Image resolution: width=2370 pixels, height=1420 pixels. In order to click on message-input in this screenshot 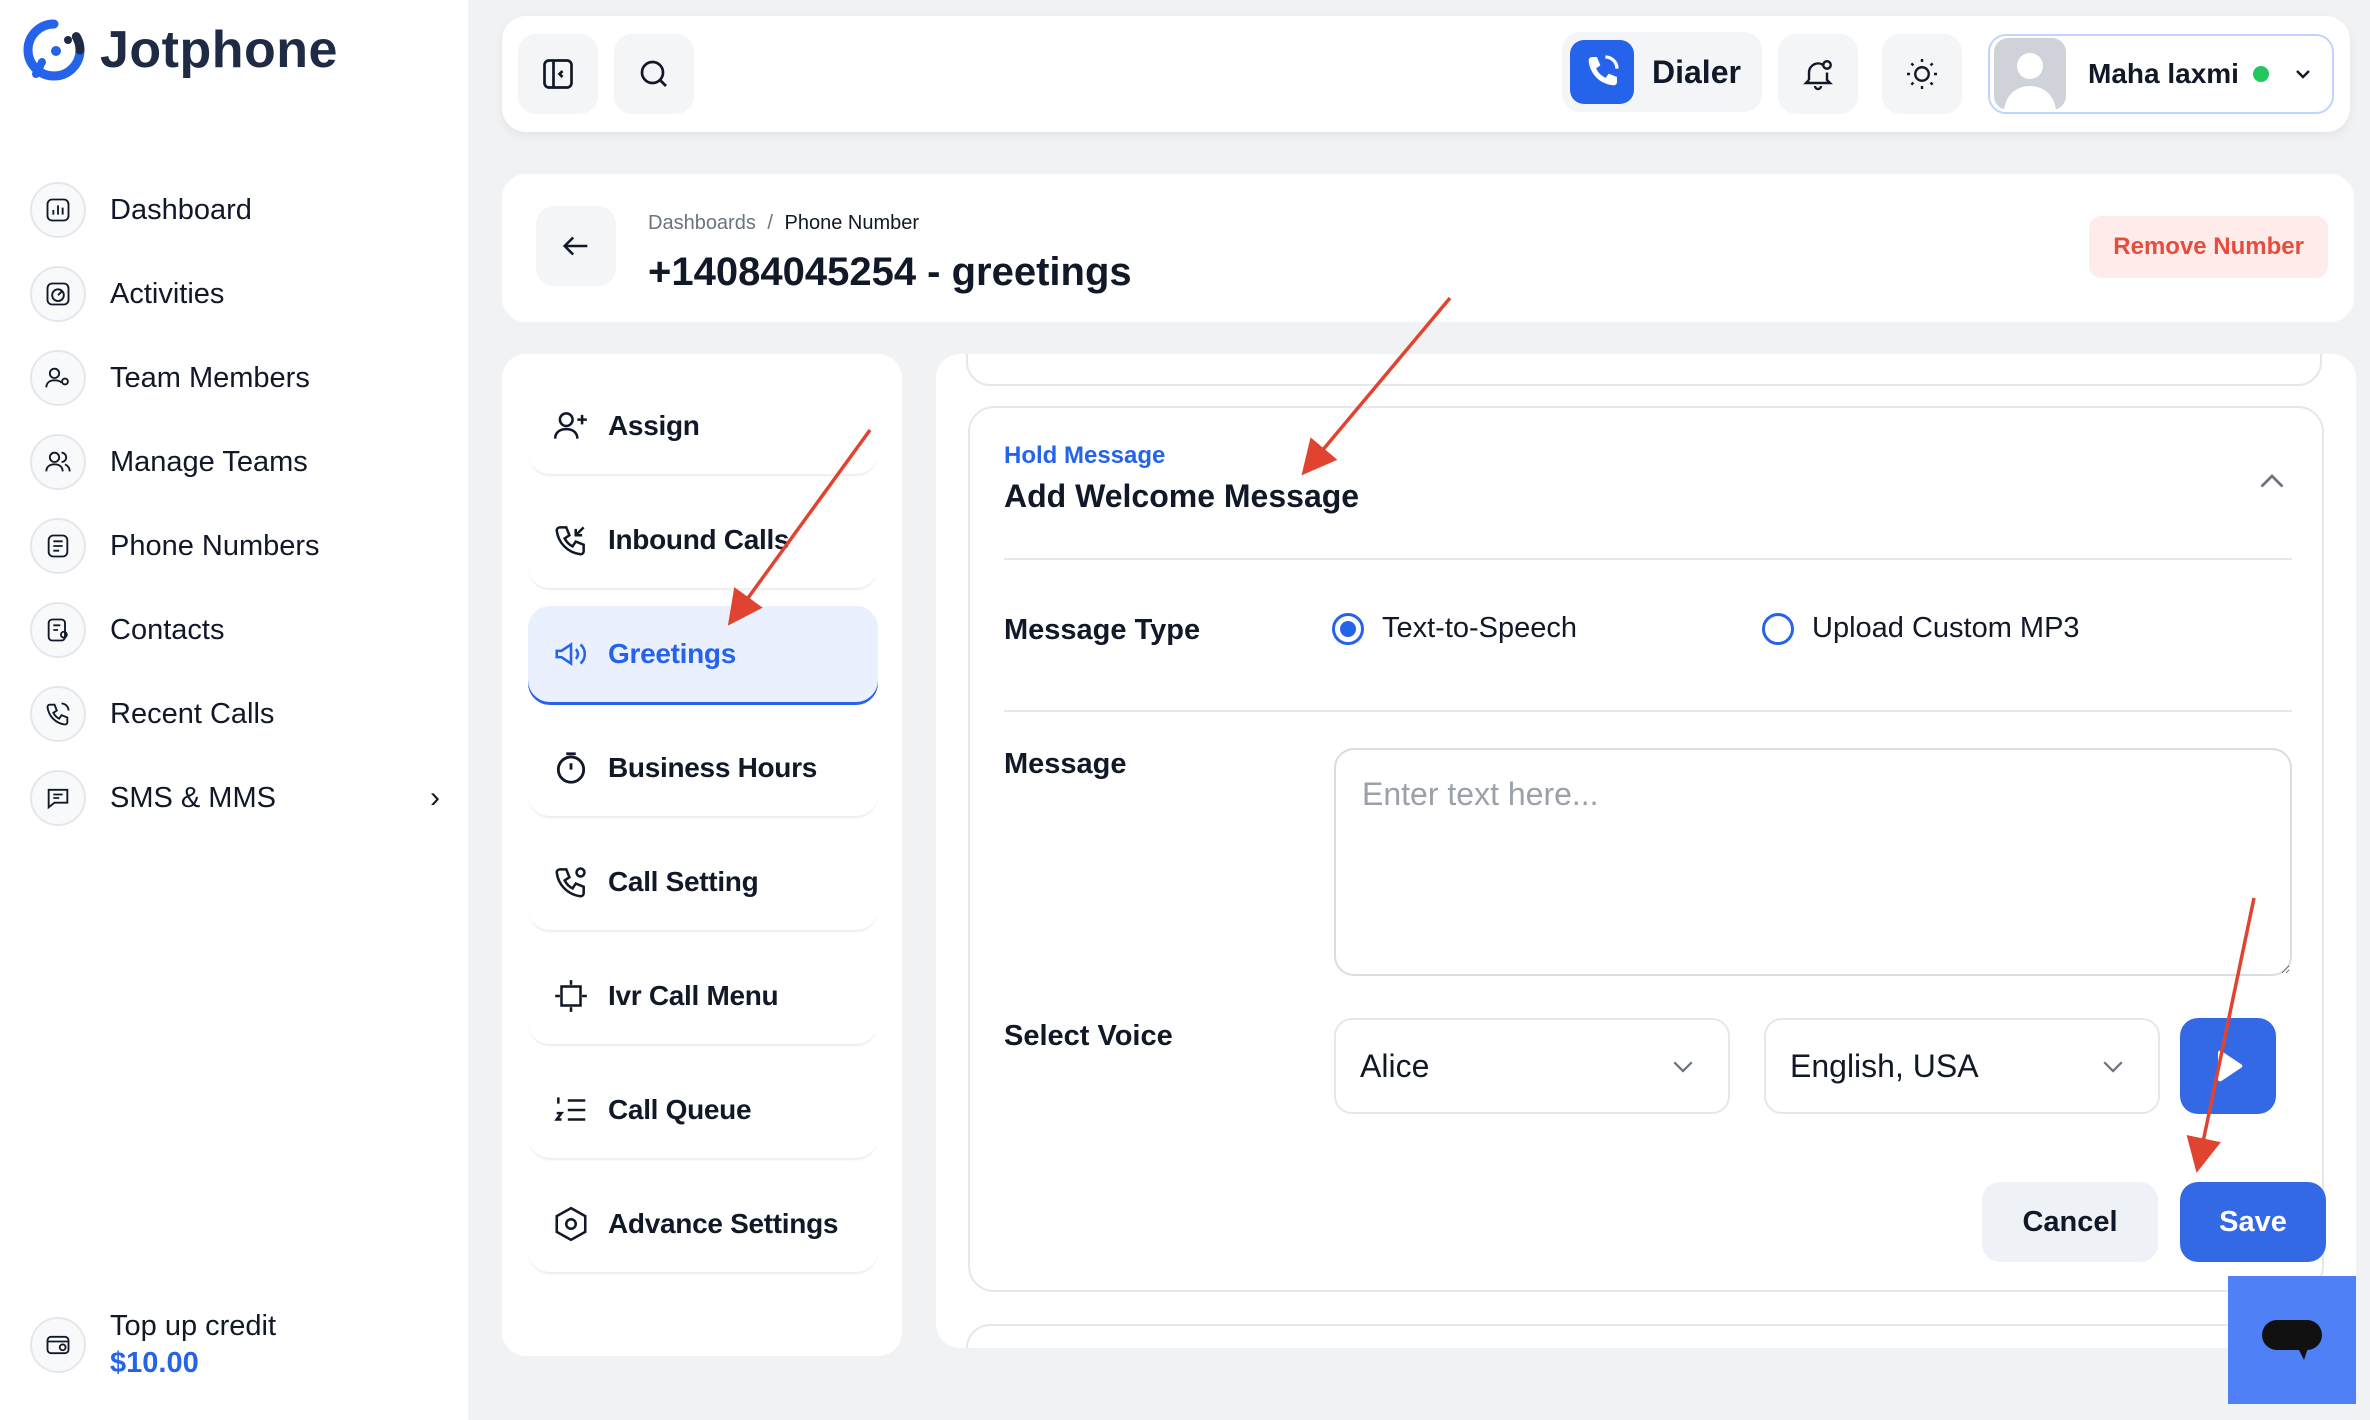, I will do `click(1813, 862)`.